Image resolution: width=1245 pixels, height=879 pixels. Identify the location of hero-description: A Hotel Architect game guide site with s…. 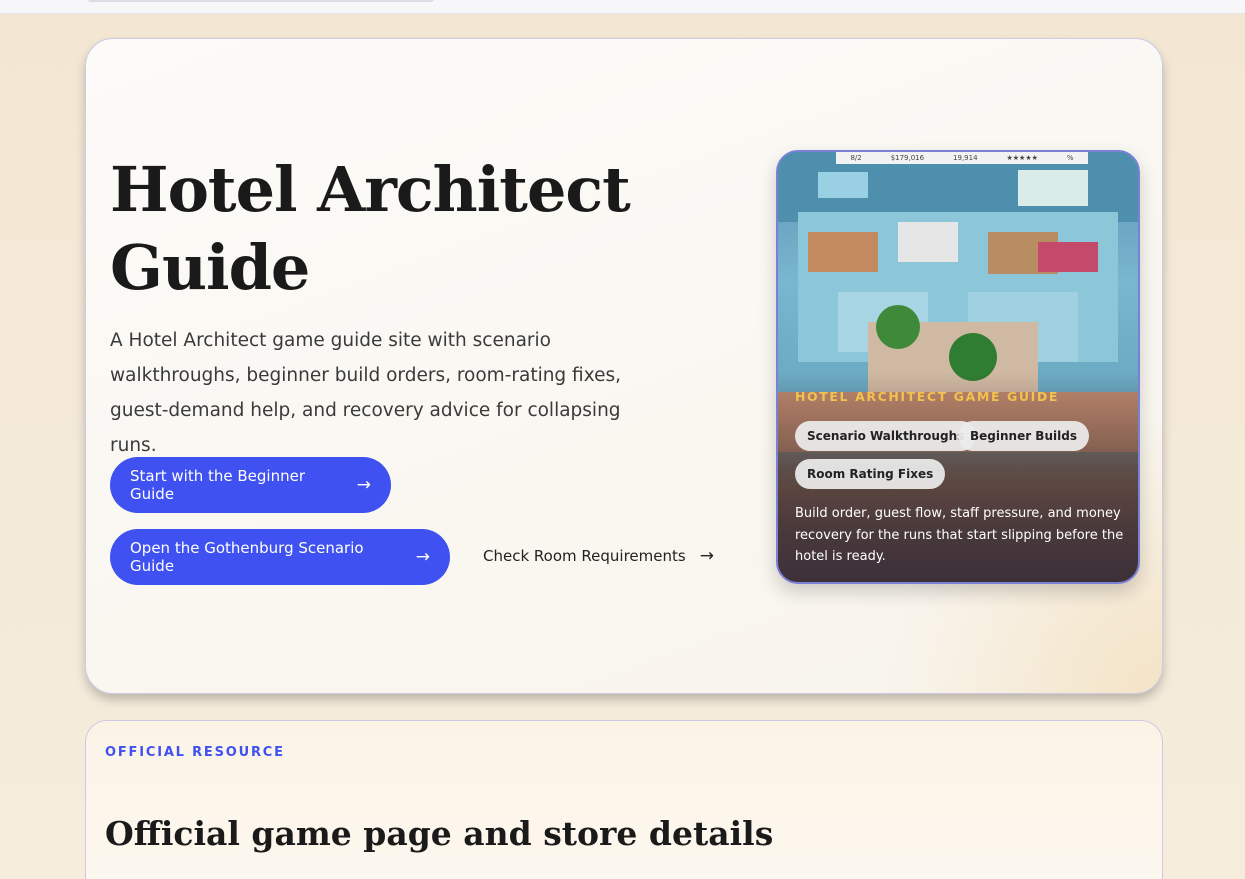
(365, 393).